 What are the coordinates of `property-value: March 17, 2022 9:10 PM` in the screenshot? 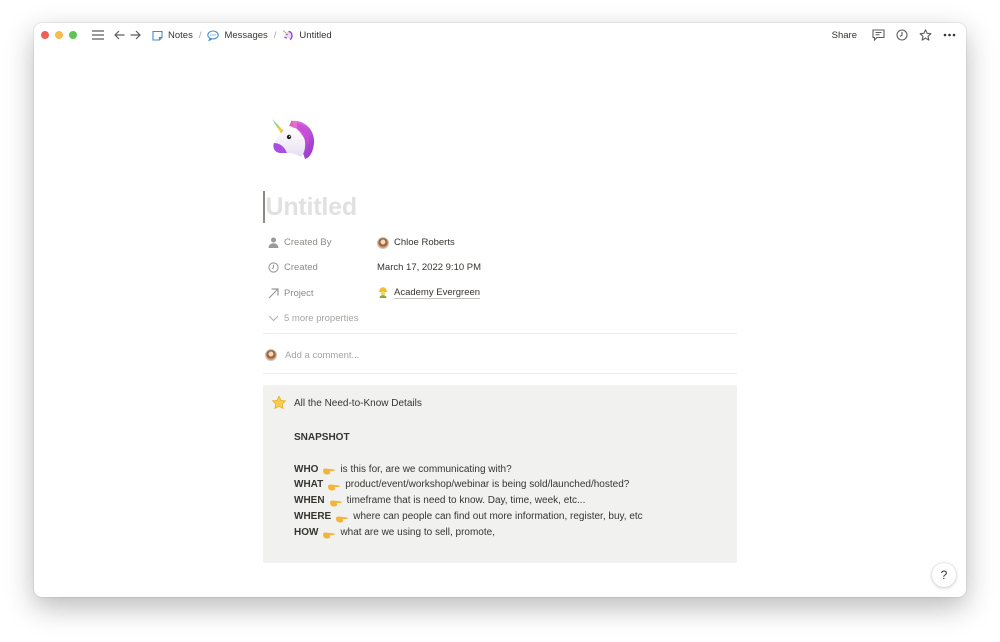 It's located at (429, 267).